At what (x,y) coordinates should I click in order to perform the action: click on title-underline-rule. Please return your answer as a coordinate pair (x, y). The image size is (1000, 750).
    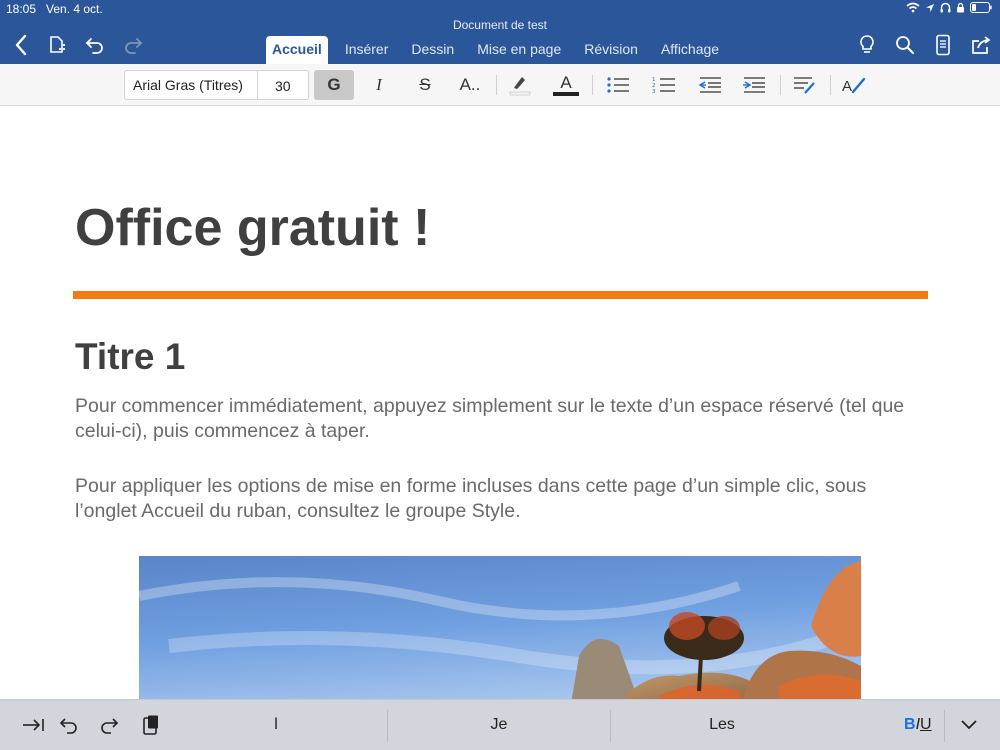
    Looking at the image, I should click on (500, 295).